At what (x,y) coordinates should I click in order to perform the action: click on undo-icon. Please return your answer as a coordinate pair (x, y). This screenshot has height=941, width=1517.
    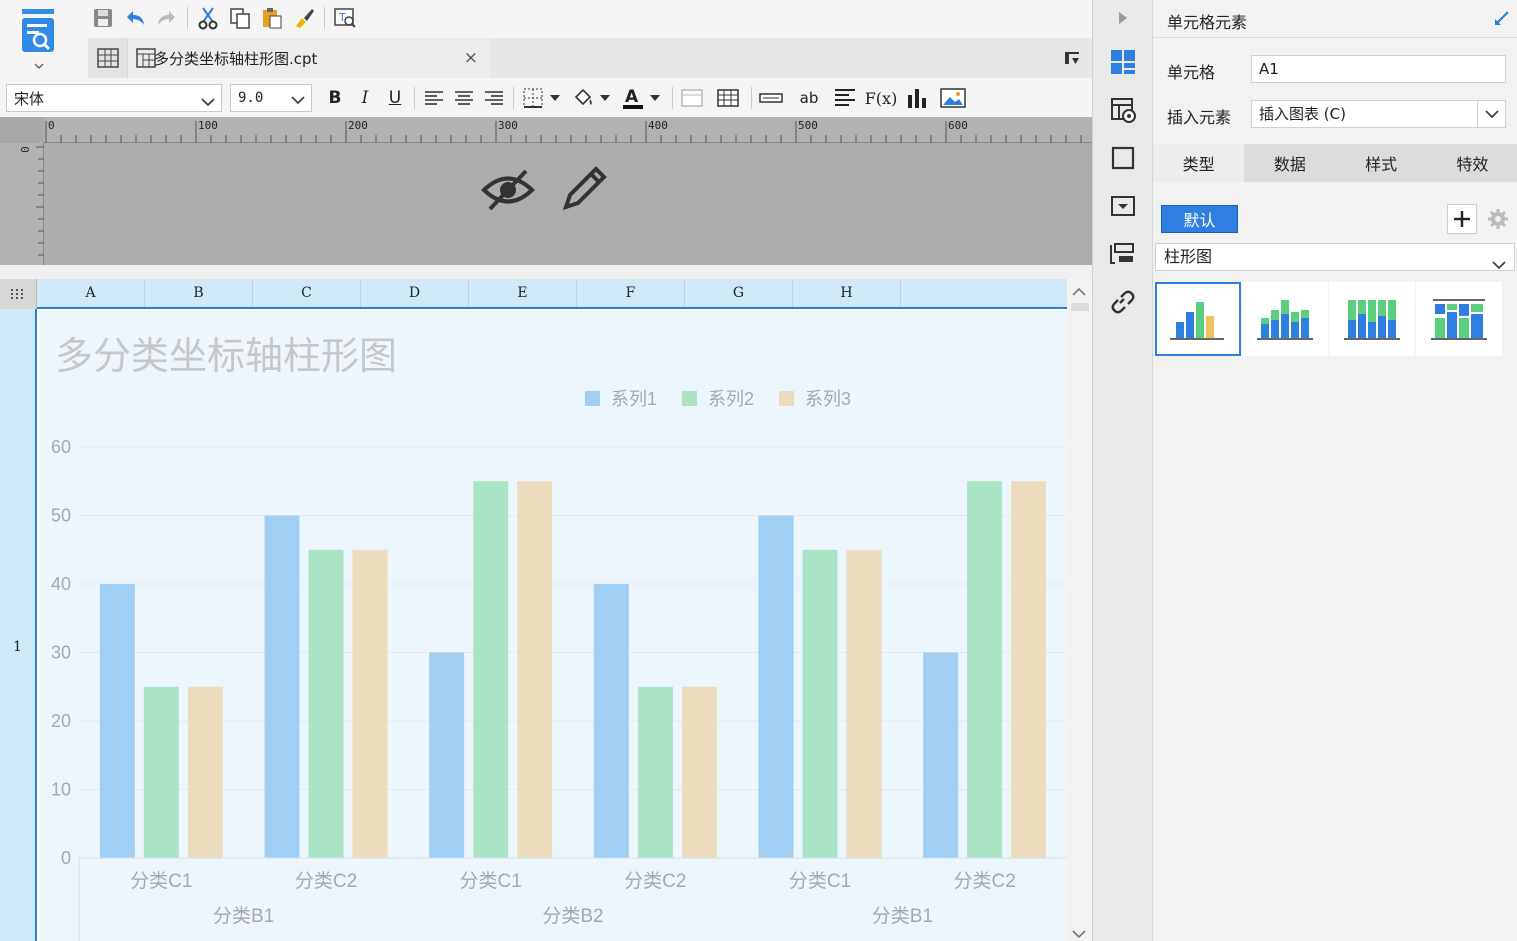
    Looking at the image, I should click on (135, 18).